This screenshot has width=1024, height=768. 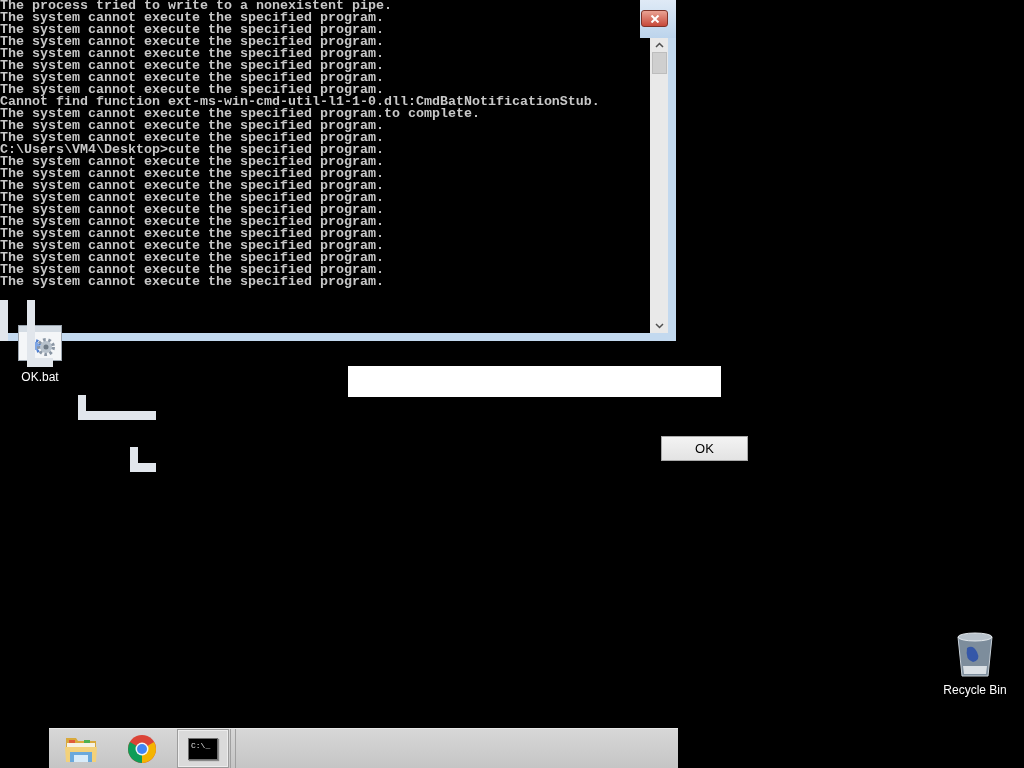 I want to click on scrollbar-thumb, so click(x=659, y=63).